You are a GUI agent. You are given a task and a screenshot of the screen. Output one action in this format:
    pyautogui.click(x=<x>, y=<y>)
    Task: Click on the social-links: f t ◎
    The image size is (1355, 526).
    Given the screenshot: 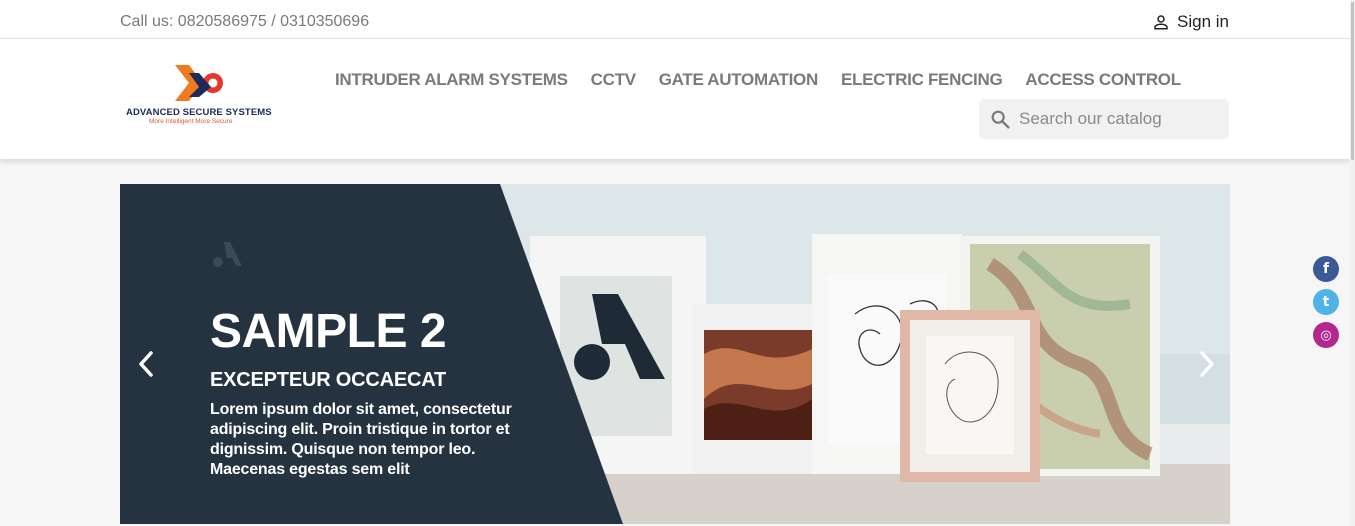 What is the action you would take?
    pyautogui.click(x=1326, y=302)
    